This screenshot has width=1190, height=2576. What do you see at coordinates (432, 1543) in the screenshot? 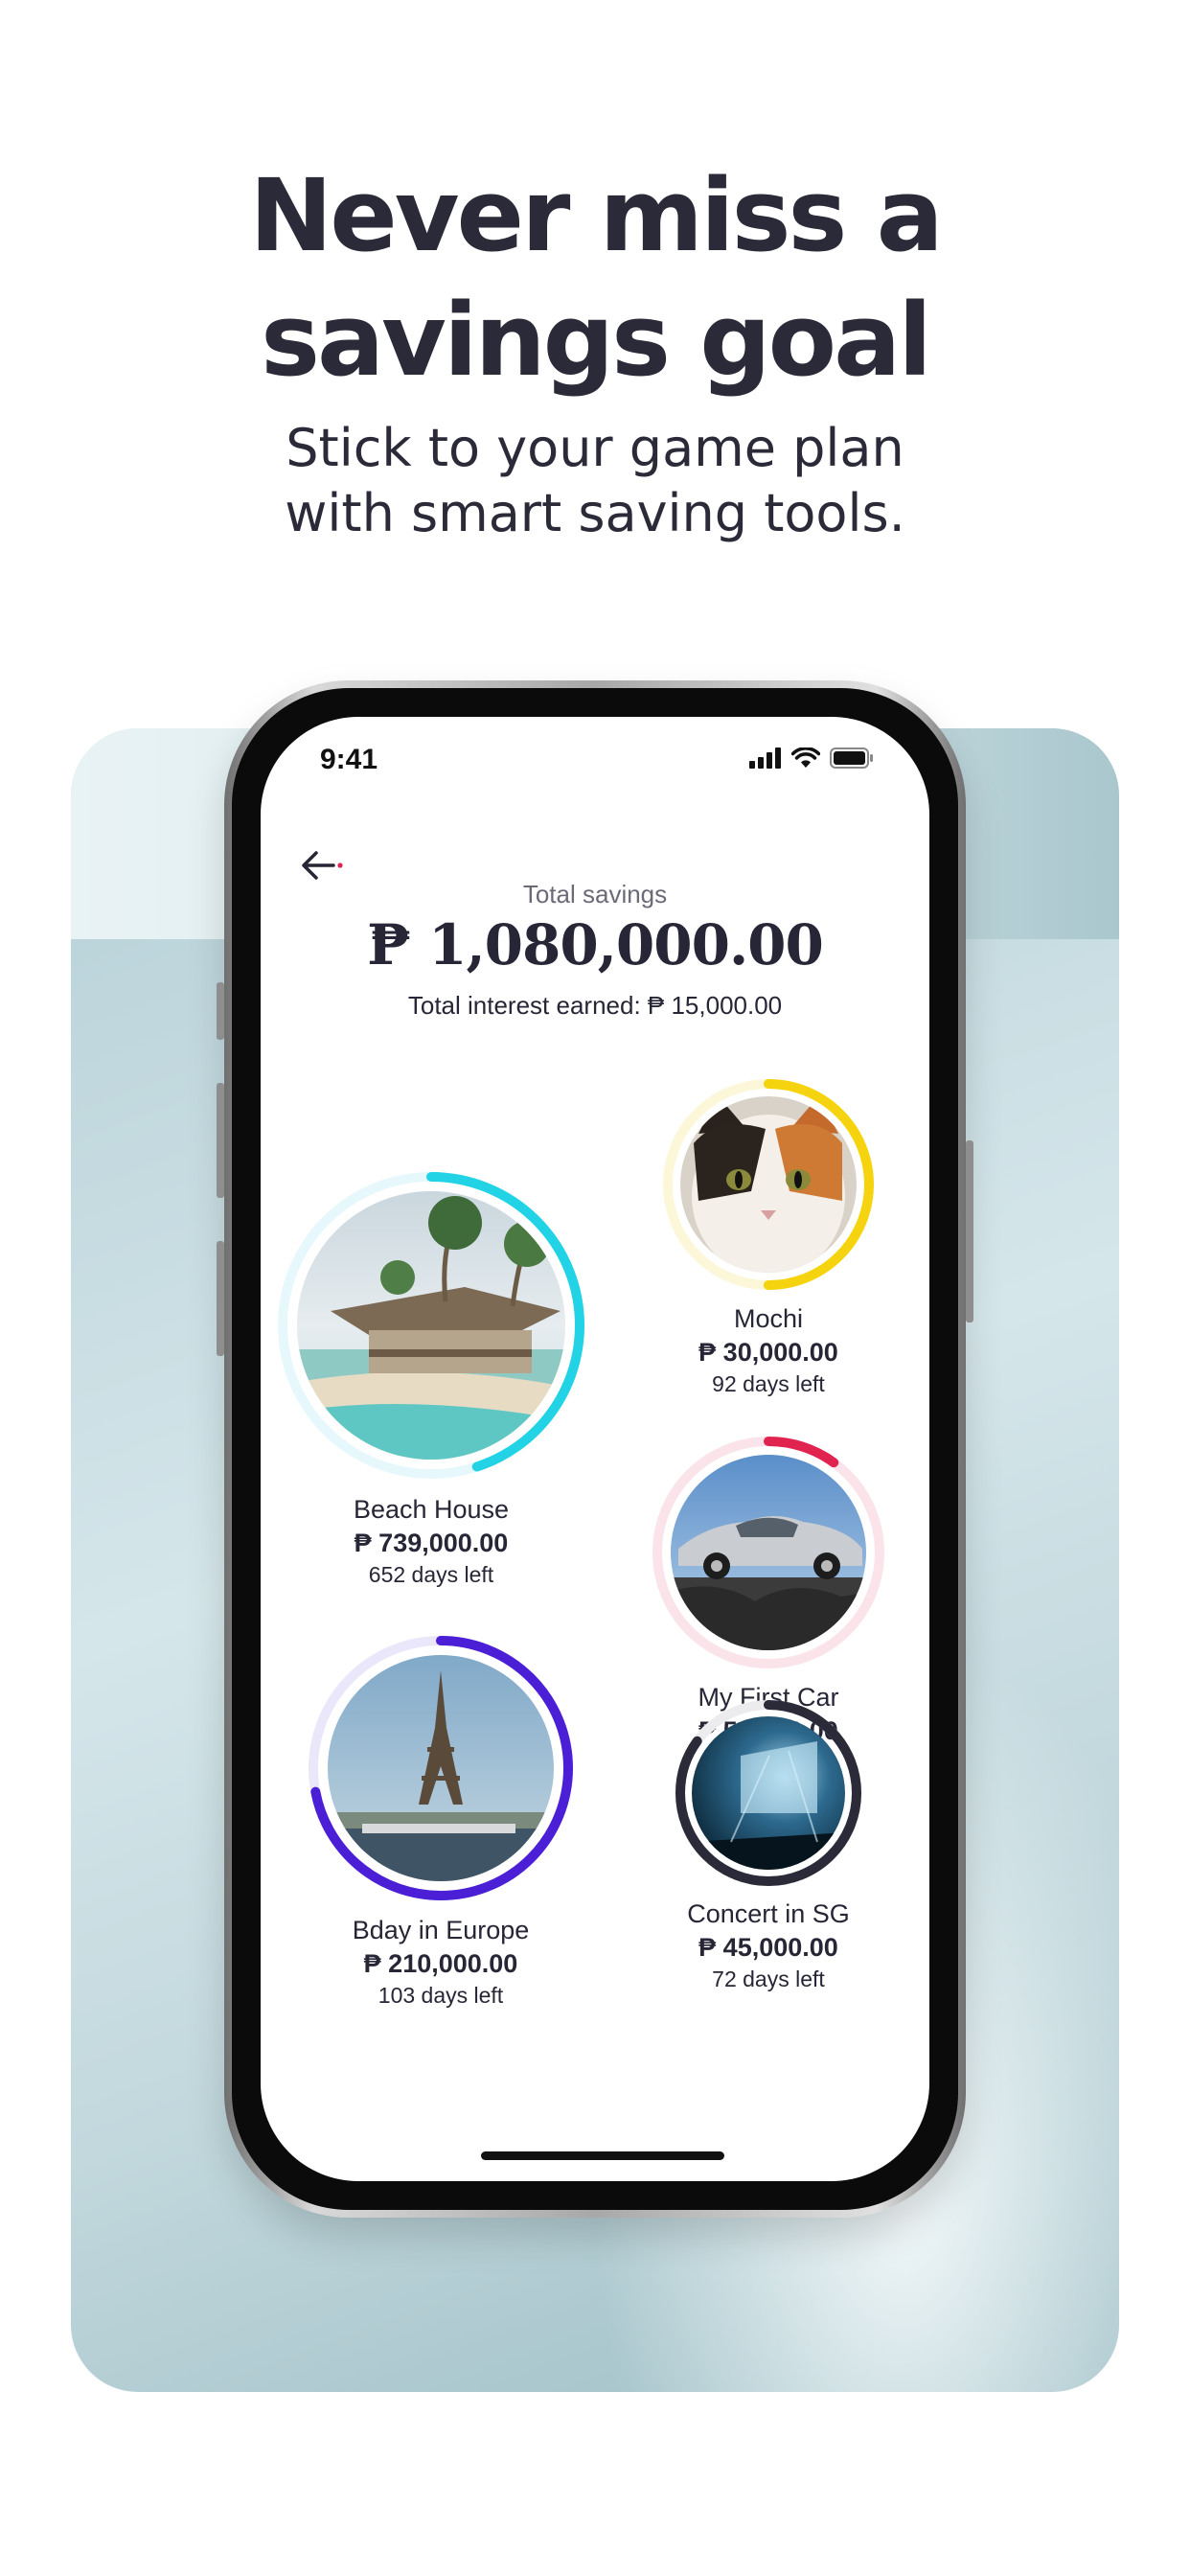
I see `goal-amount: ₱ 739,000.00` at bounding box center [432, 1543].